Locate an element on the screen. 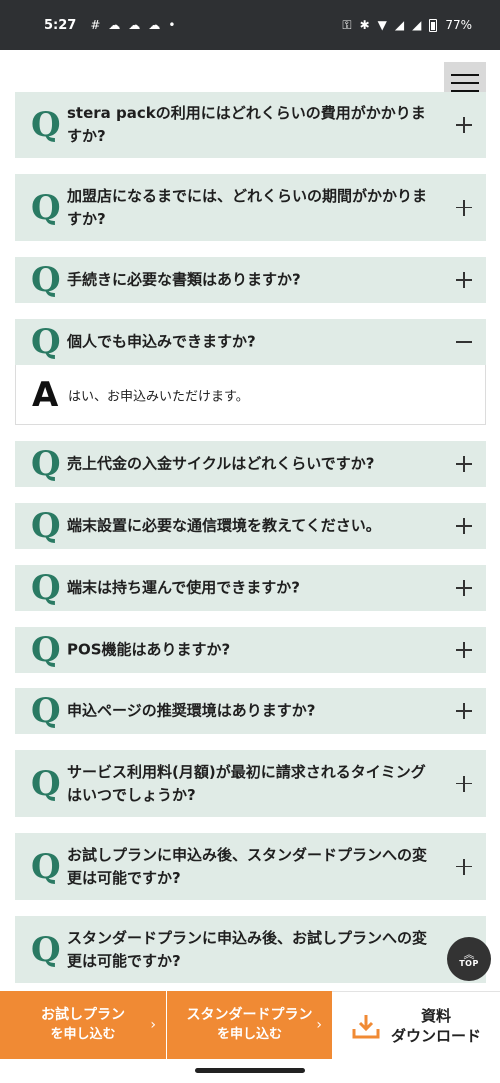  status-time: 5:27 is located at coordinates (60, 25).